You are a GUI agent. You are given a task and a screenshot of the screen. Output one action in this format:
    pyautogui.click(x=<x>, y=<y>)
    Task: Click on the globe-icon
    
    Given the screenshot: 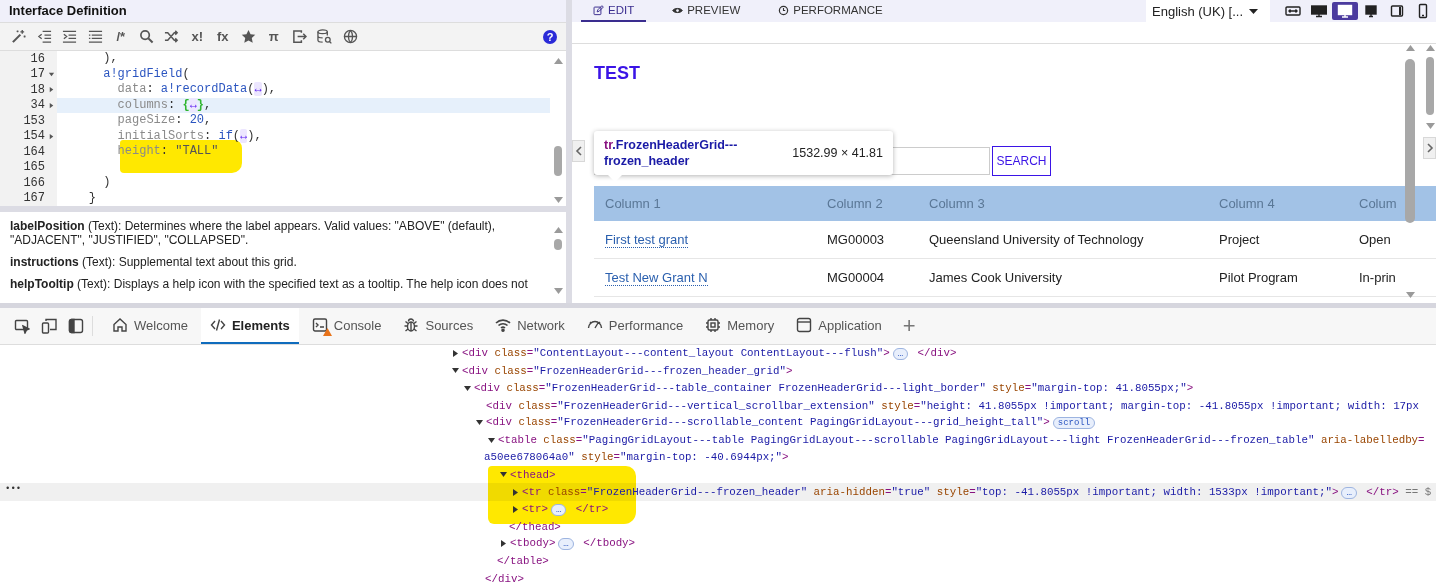 What is the action you would take?
    pyautogui.click(x=350, y=36)
    